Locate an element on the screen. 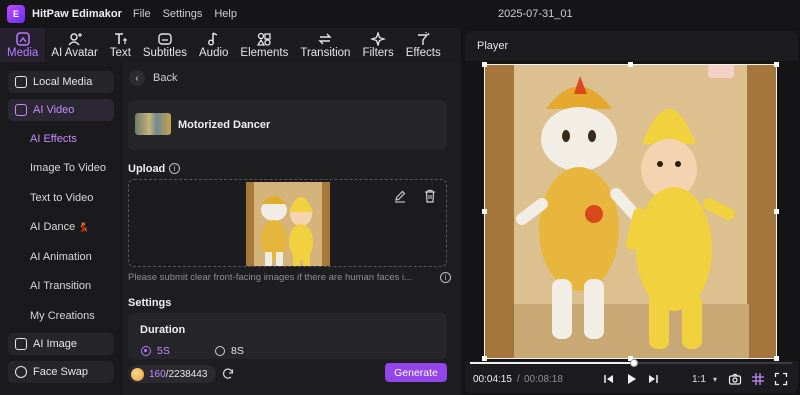 The height and width of the screenshot is (395, 800). sidebar-item-face-swap: Face Swap is located at coordinates (61, 372).